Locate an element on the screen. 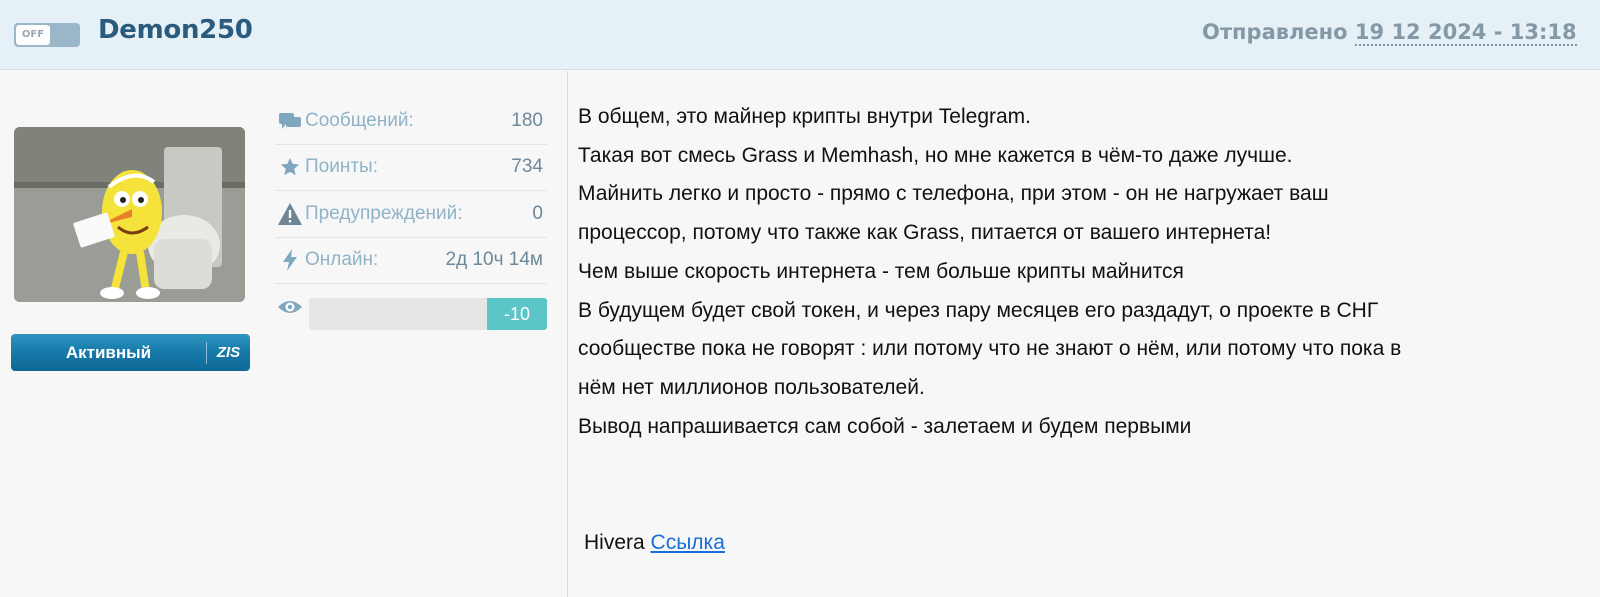 This screenshot has width=1600, height=597. stat-label: Сообщений: is located at coordinates (359, 120).